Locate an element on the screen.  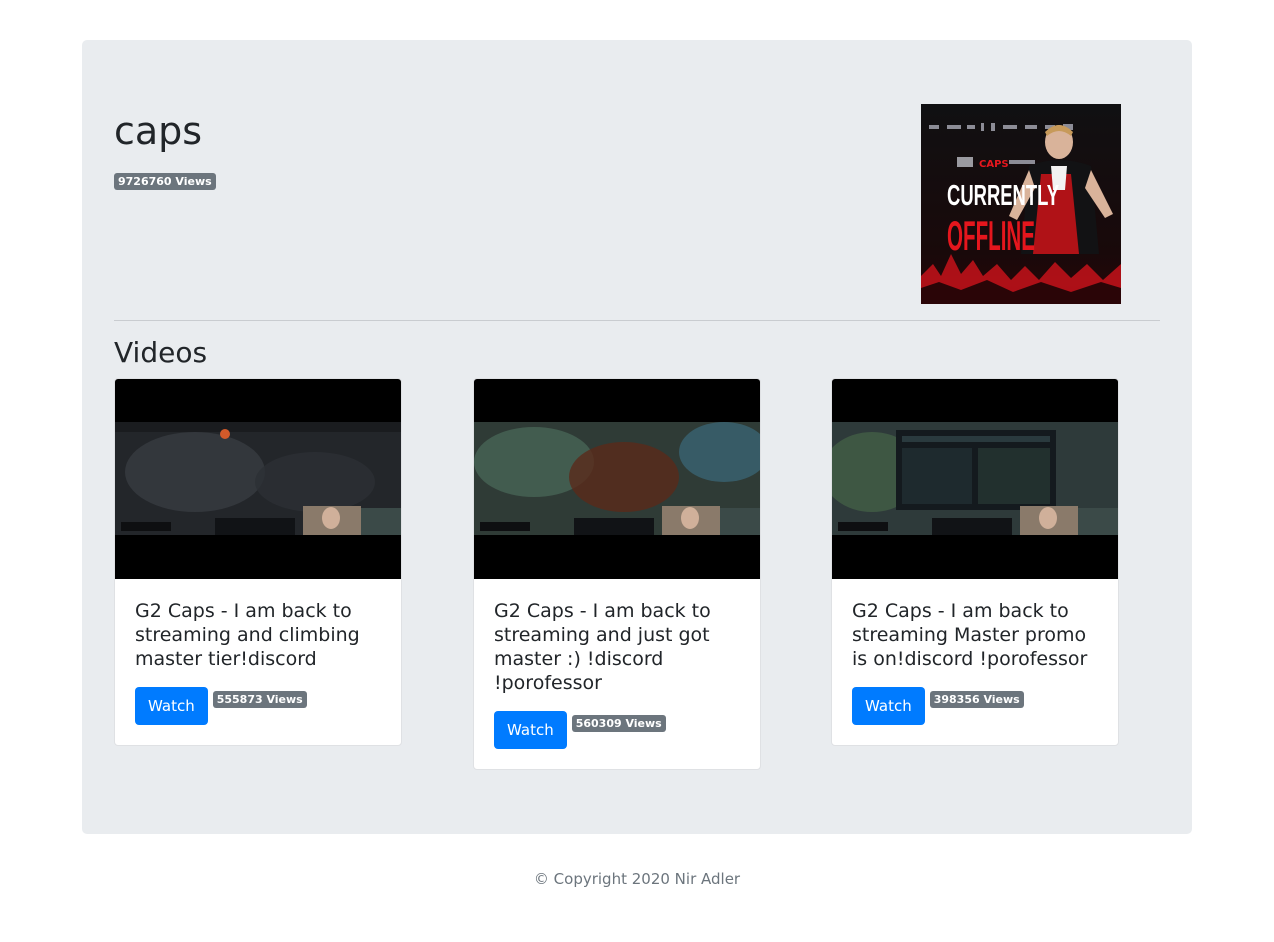
channel-views-badge: 9726760 Views is located at coordinates (165, 181).